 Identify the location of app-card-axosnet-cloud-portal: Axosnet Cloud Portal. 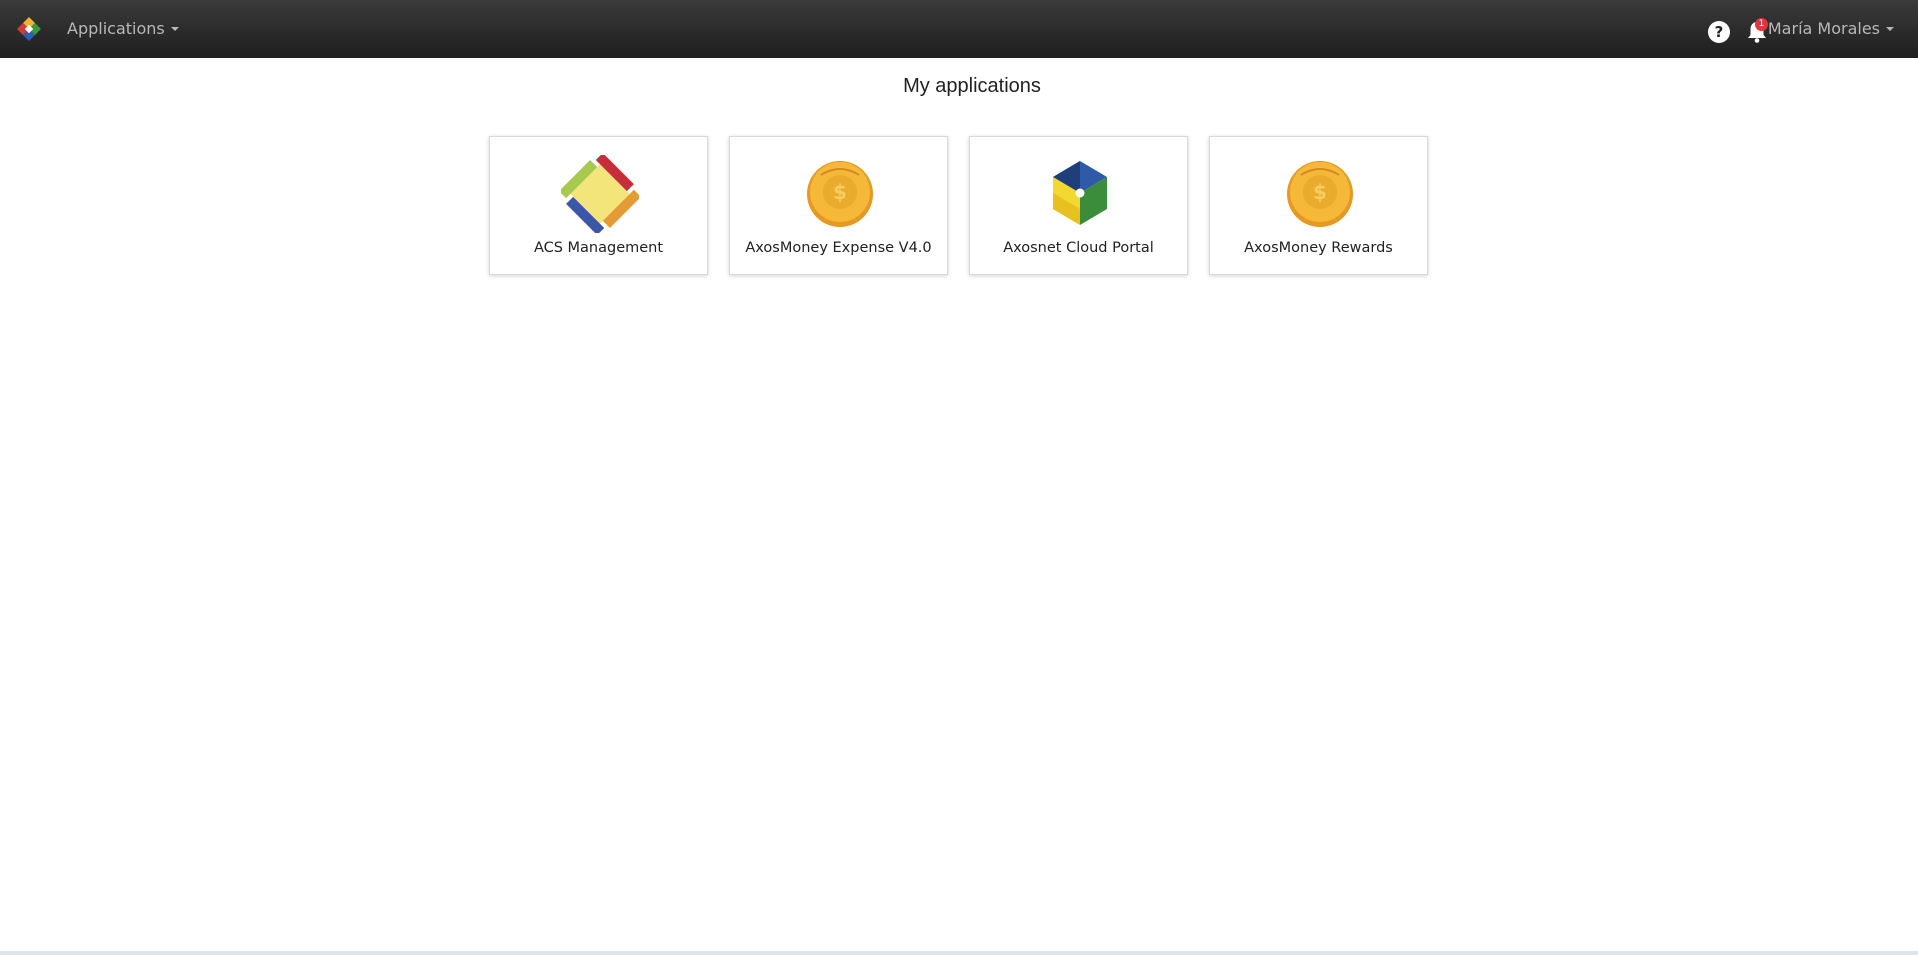
(1078, 205).